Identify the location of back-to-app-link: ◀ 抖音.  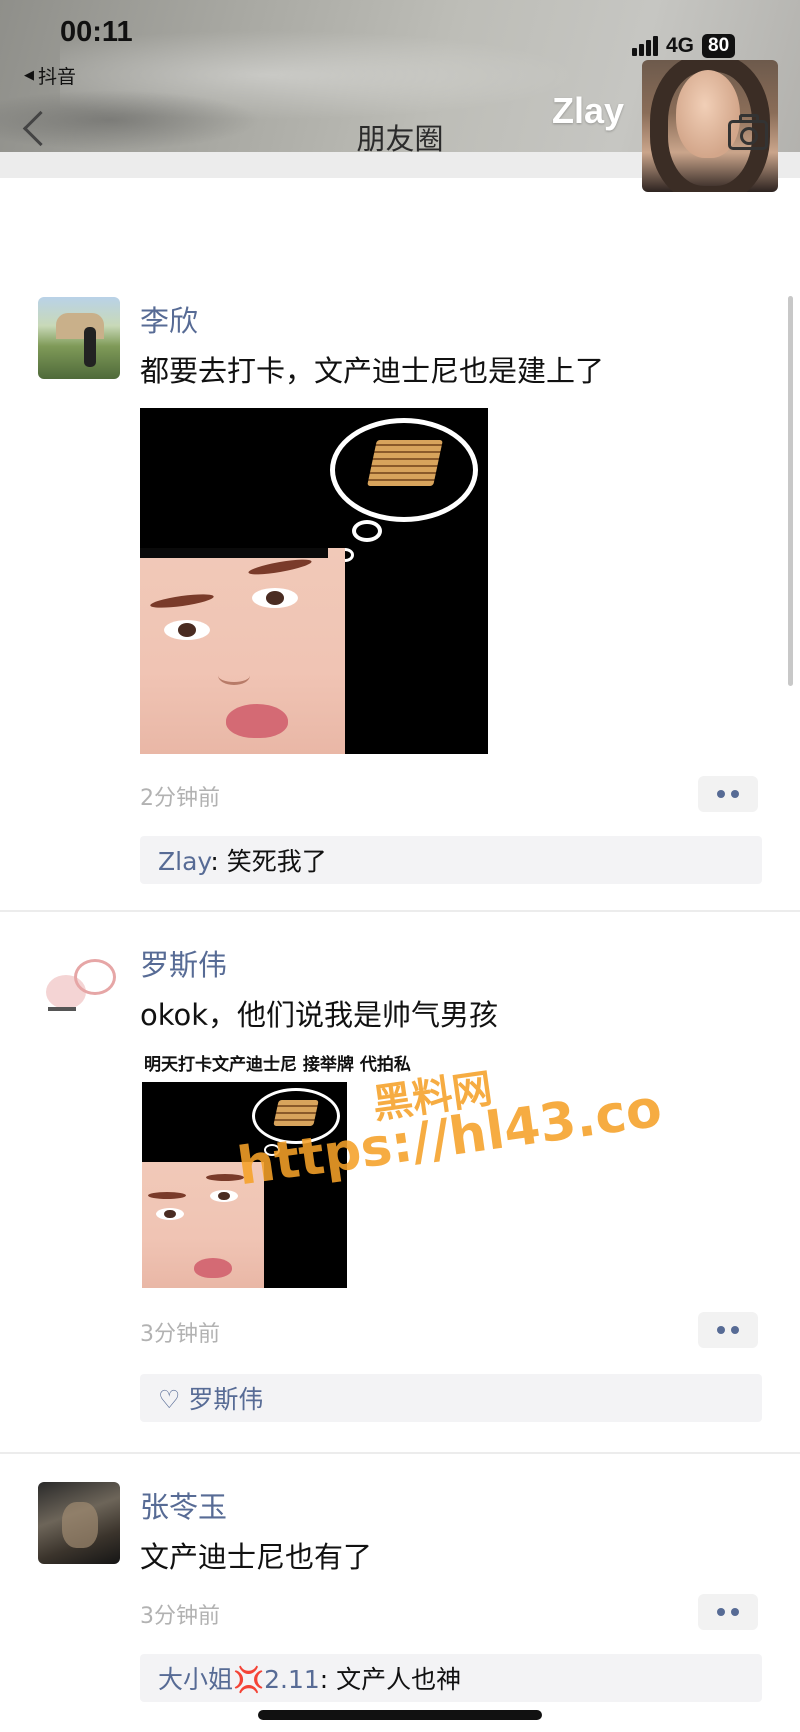
(50, 75).